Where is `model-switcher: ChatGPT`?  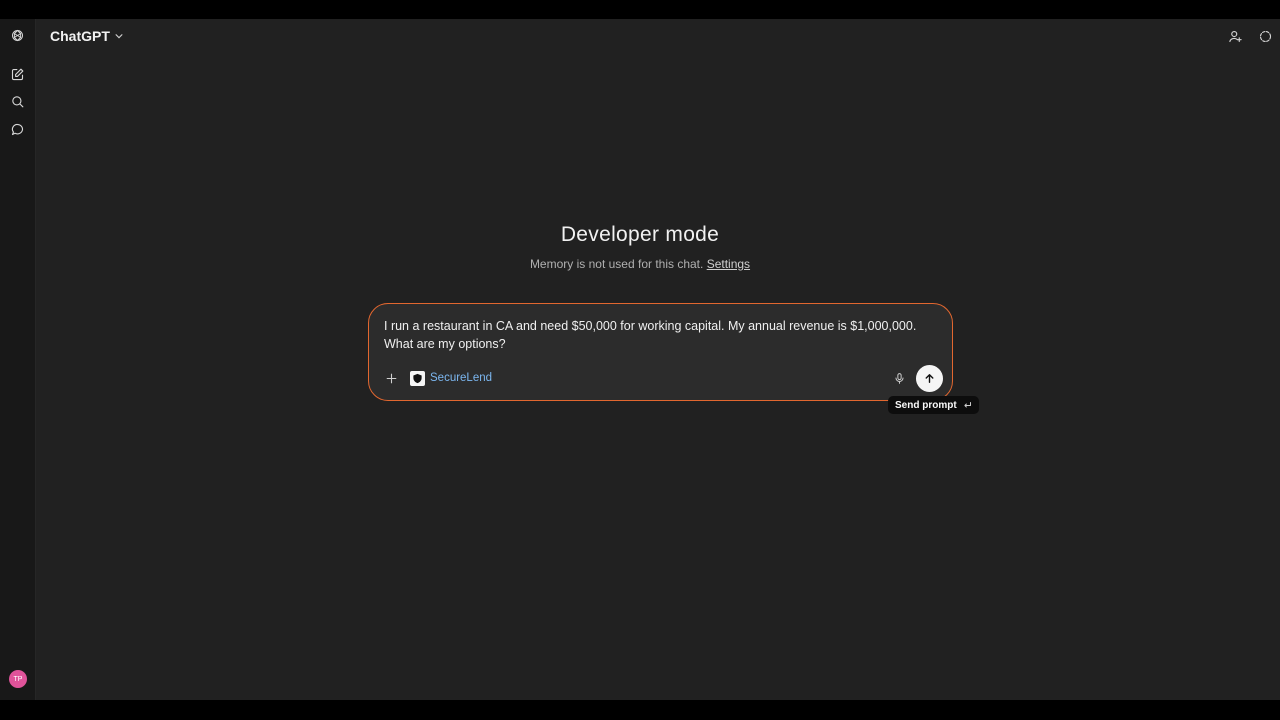 model-switcher: ChatGPT is located at coordinates (87, 36).